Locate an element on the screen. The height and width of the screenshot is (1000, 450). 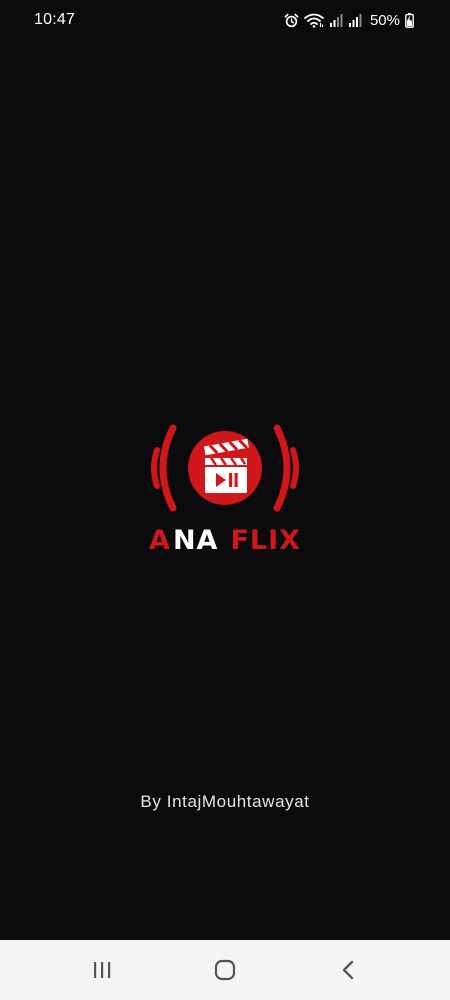
logo-word-na: NA is located at coordinates (195, 540).